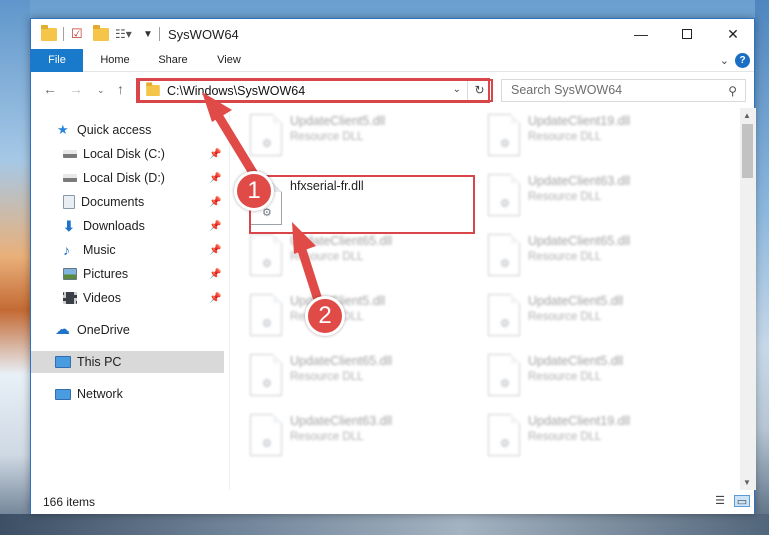 Image resolution: width=769 pixels, height=535 pixels. What do you see at coordinates (69, 502) in the screenshot?
I see `item-count: 166 items` at bounding box center [69, 502].